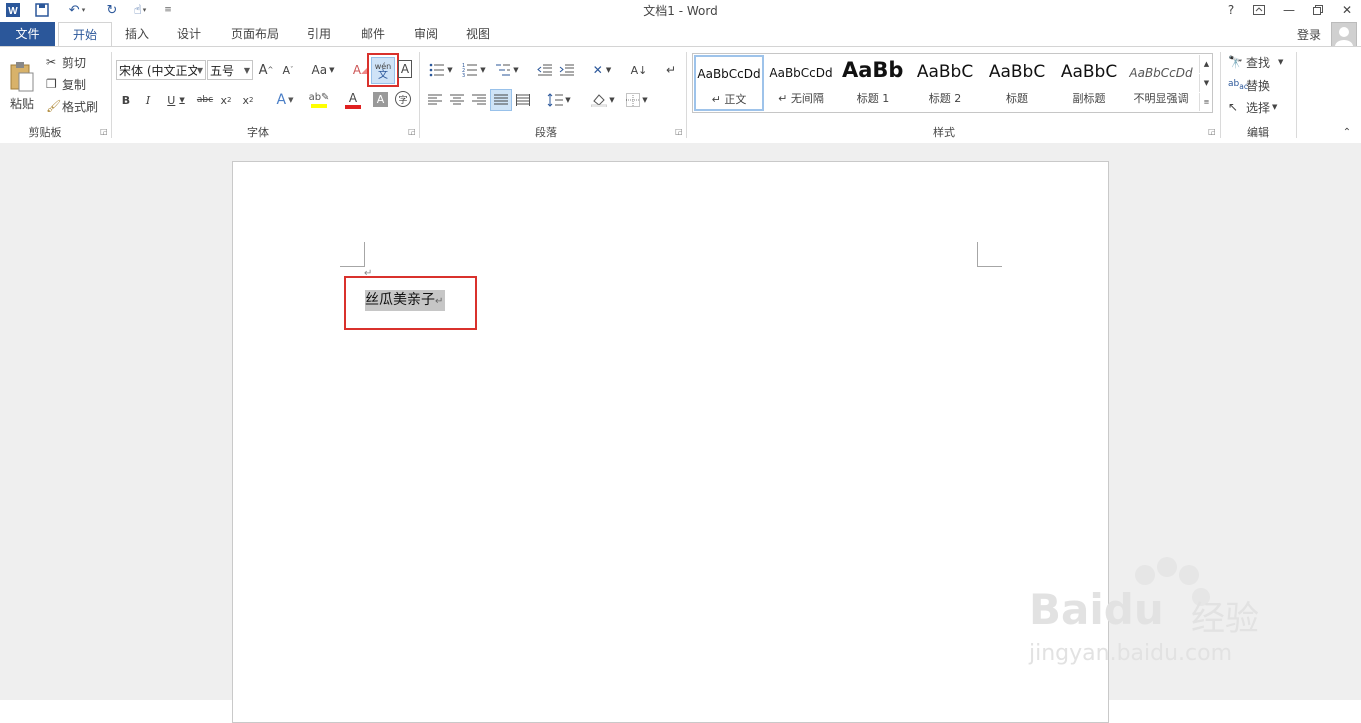  I want to click on style-no-spacing: AaBbCcDd ↵ 无间隔, so click(801, 82).